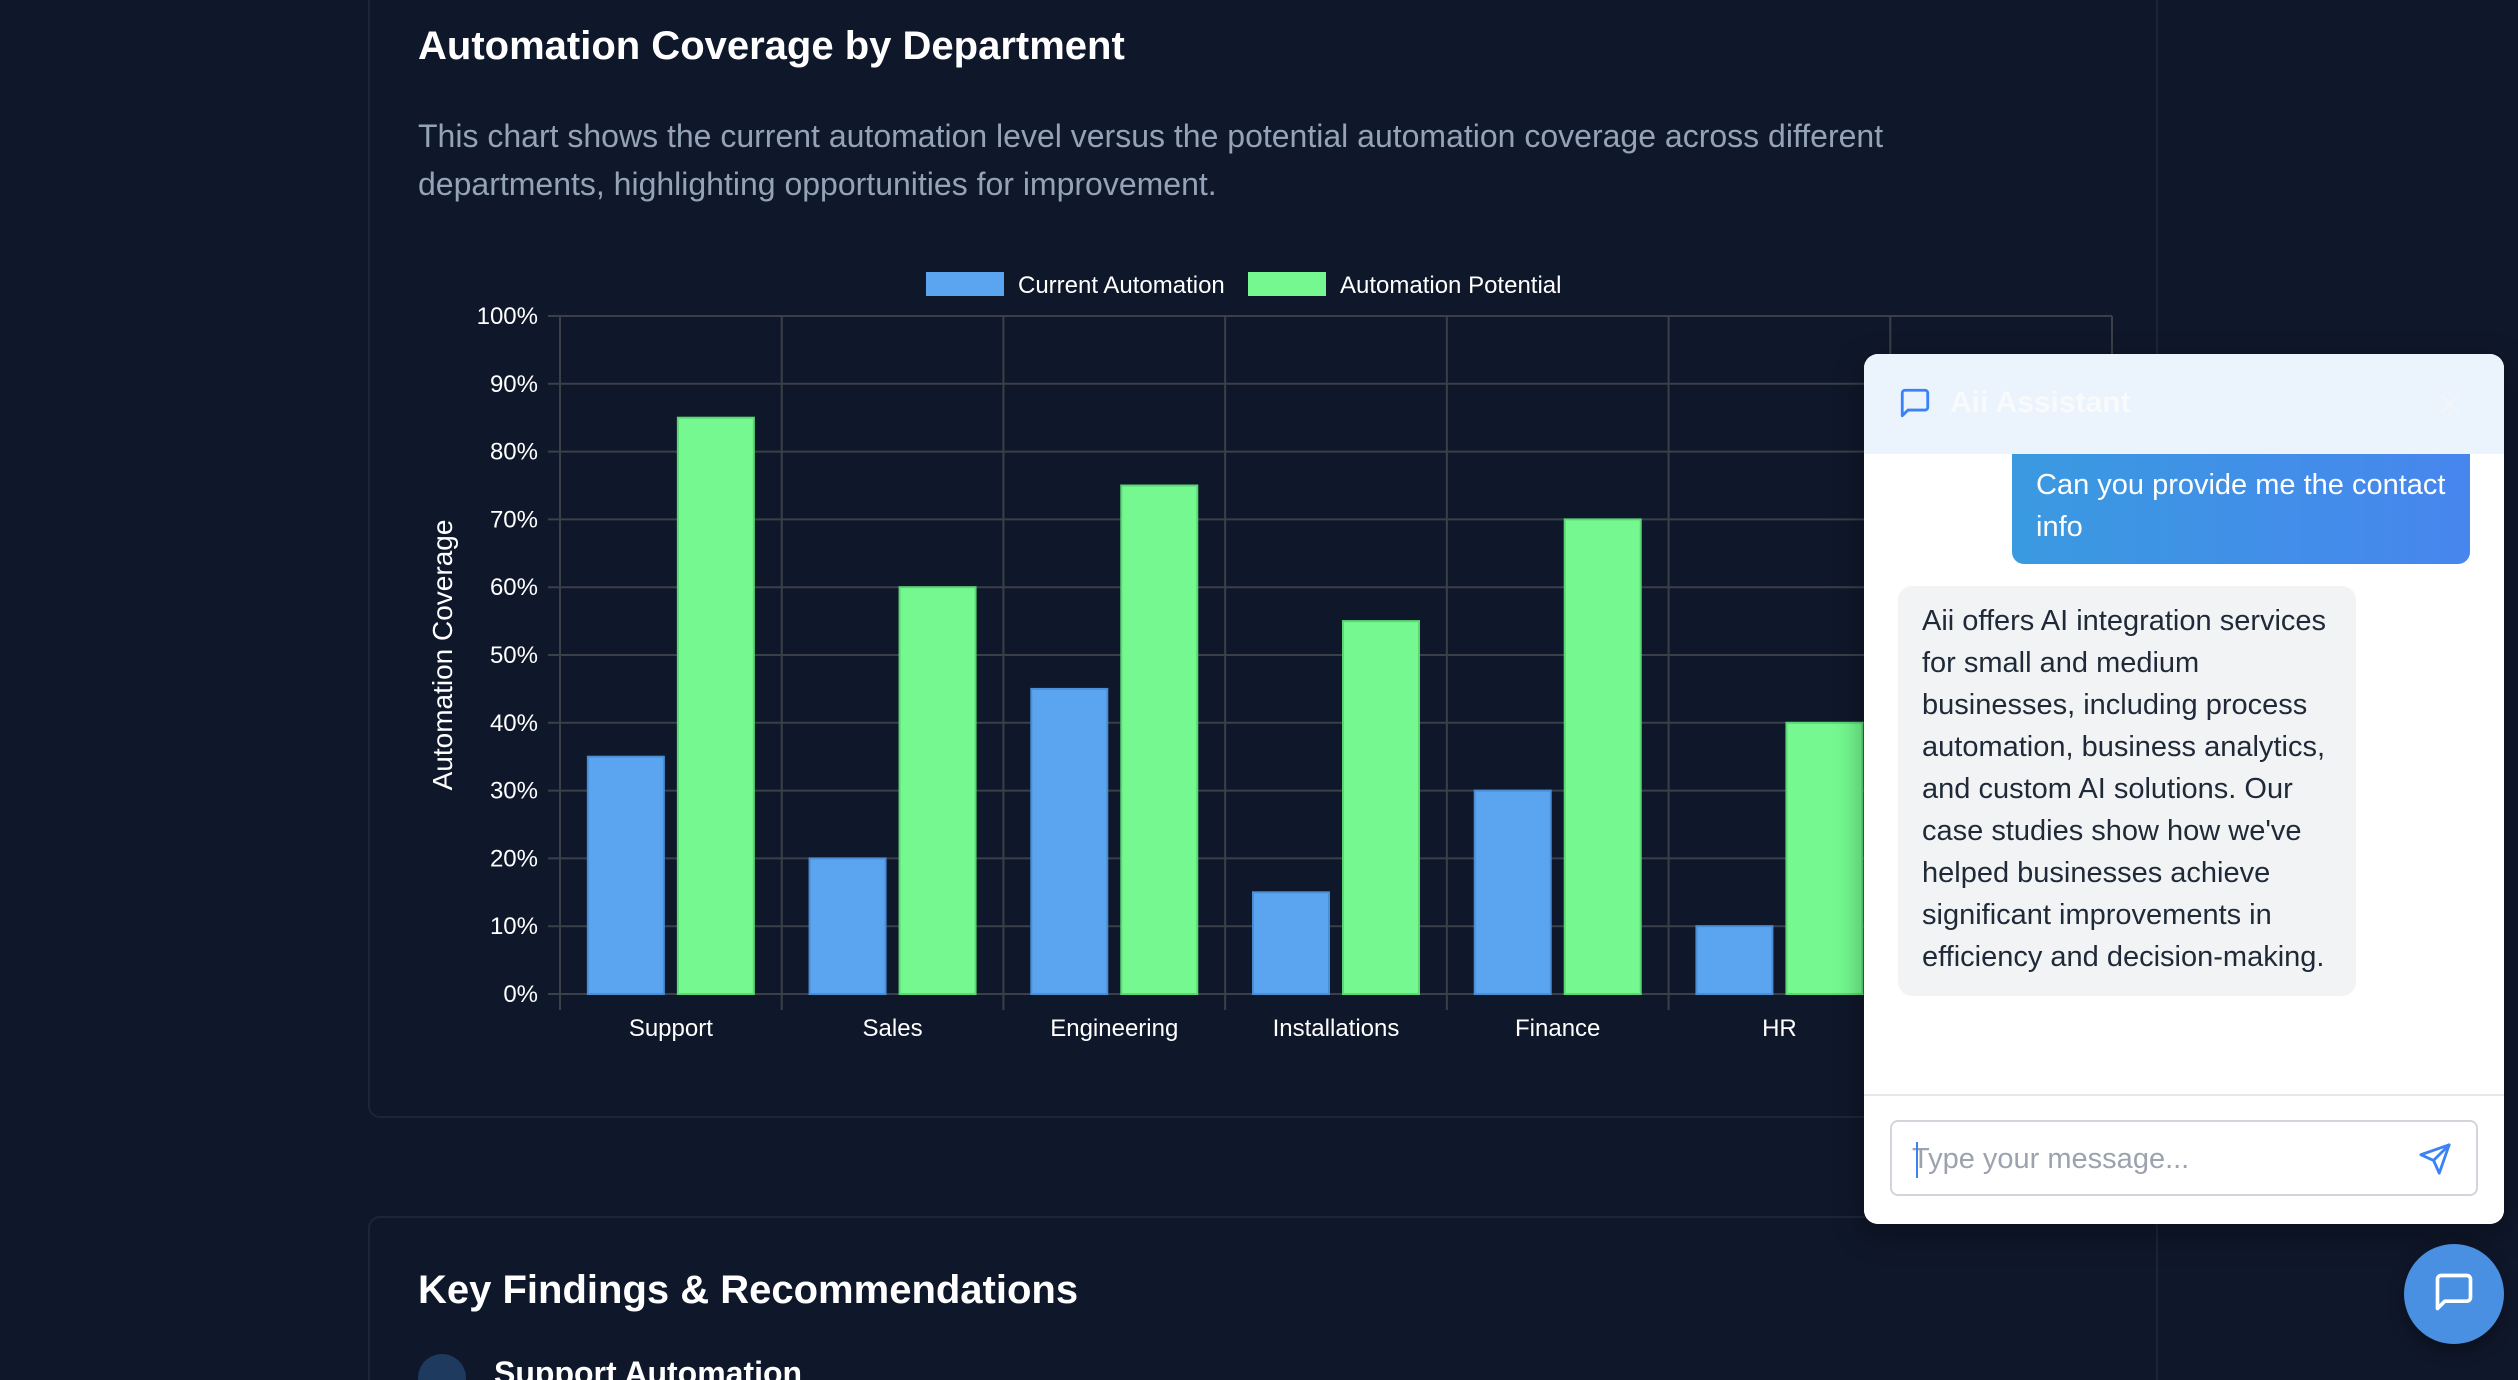 This screenshot has height=1380, width=2518. I want to click on x-tick-label: Support, so click(671, 1028).